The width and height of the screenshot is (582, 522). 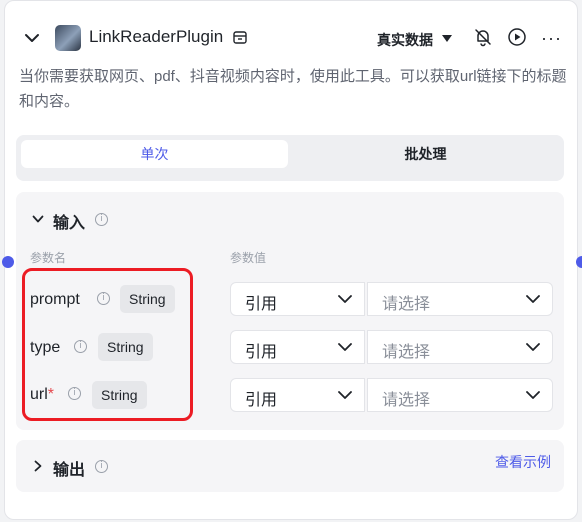 I want to click on plugin-logo-icon, so click(x=68, y=38).